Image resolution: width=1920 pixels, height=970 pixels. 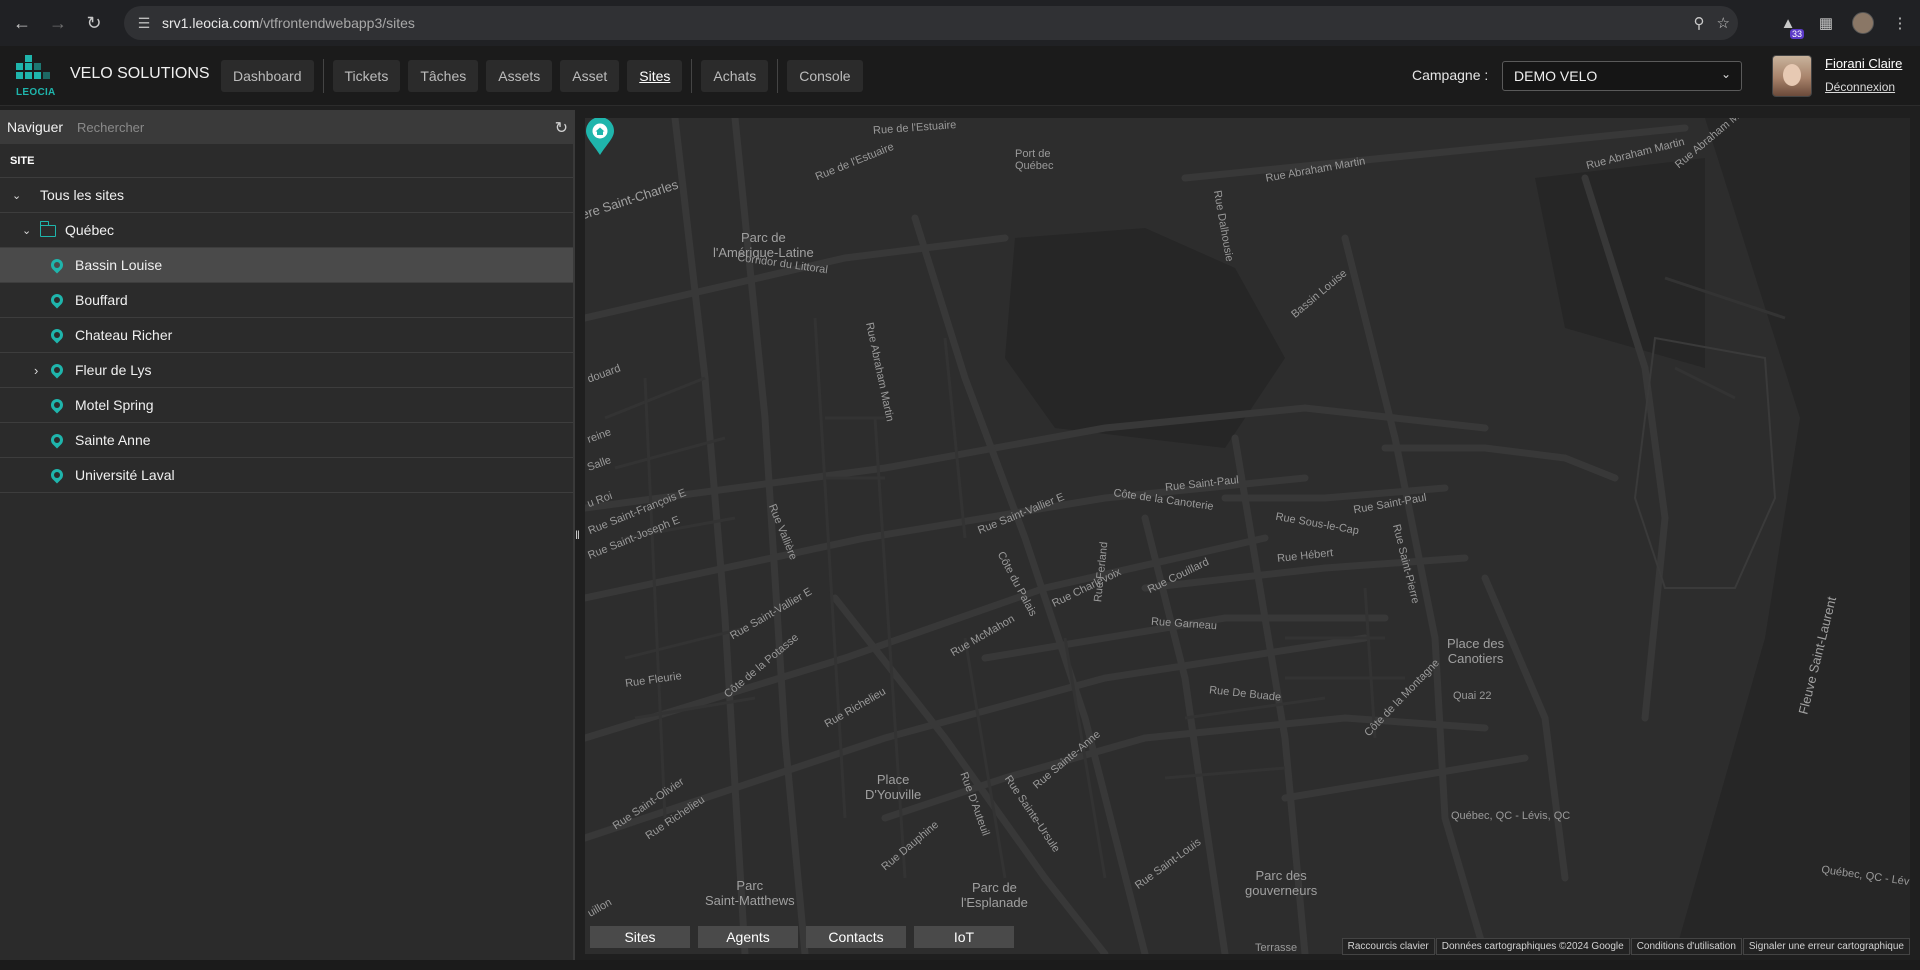 I want to click on logo-text: LEOCIA, so click(x=36, y=92).